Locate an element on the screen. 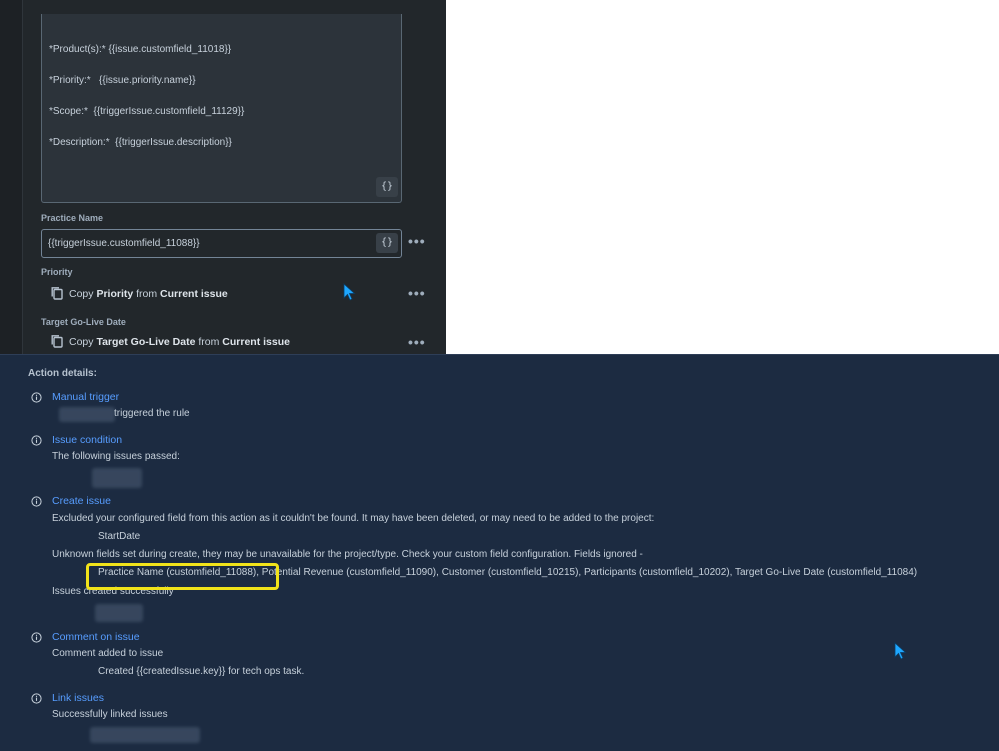 The height and width of the screenshot is (751, 999). template-line-priority: *Priority:* {{issue.priority.name}} is located at coordinates (122, 80).